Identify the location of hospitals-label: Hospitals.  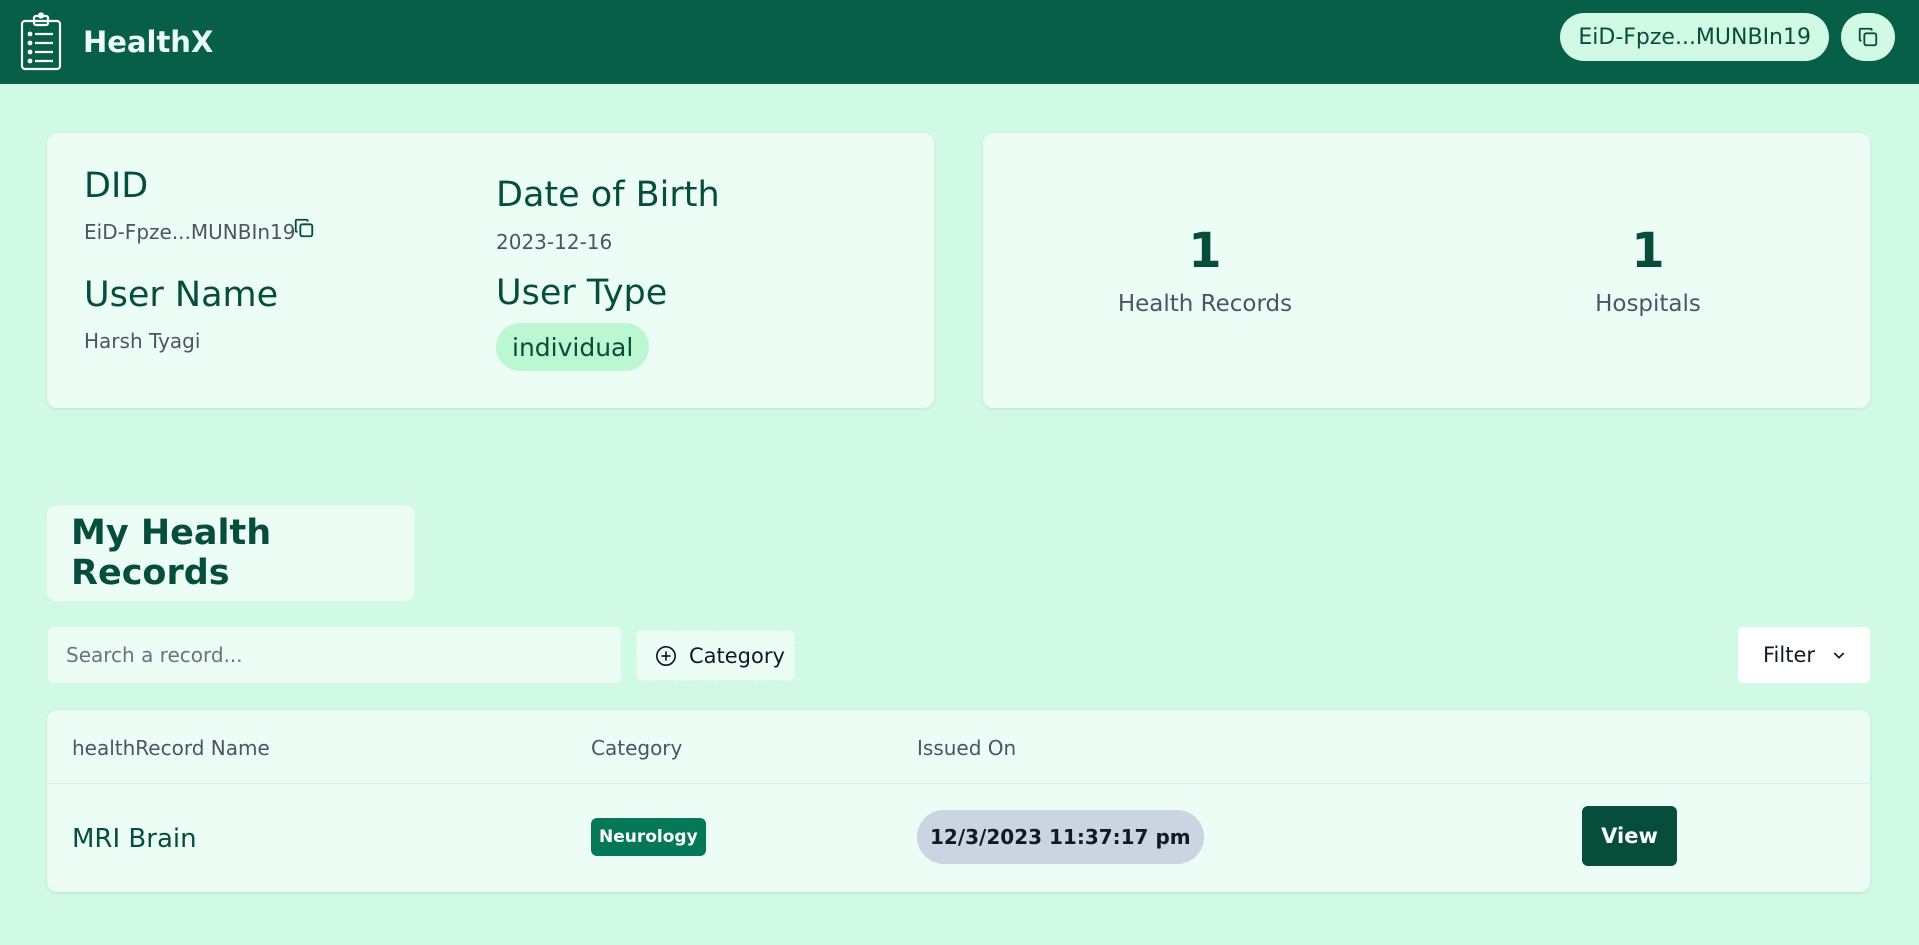
(1648, 304).